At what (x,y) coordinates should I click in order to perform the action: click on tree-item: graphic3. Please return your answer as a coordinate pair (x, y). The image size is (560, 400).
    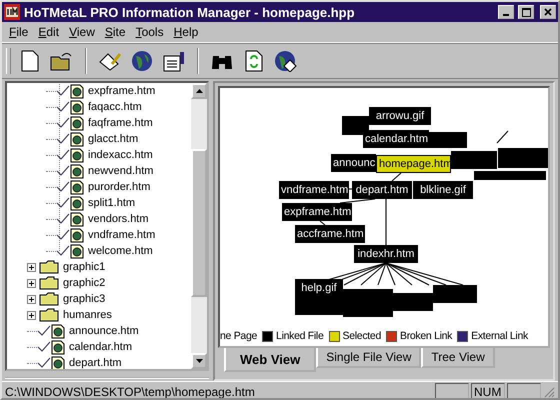
    Looking at the image, I should click on (82, 299).